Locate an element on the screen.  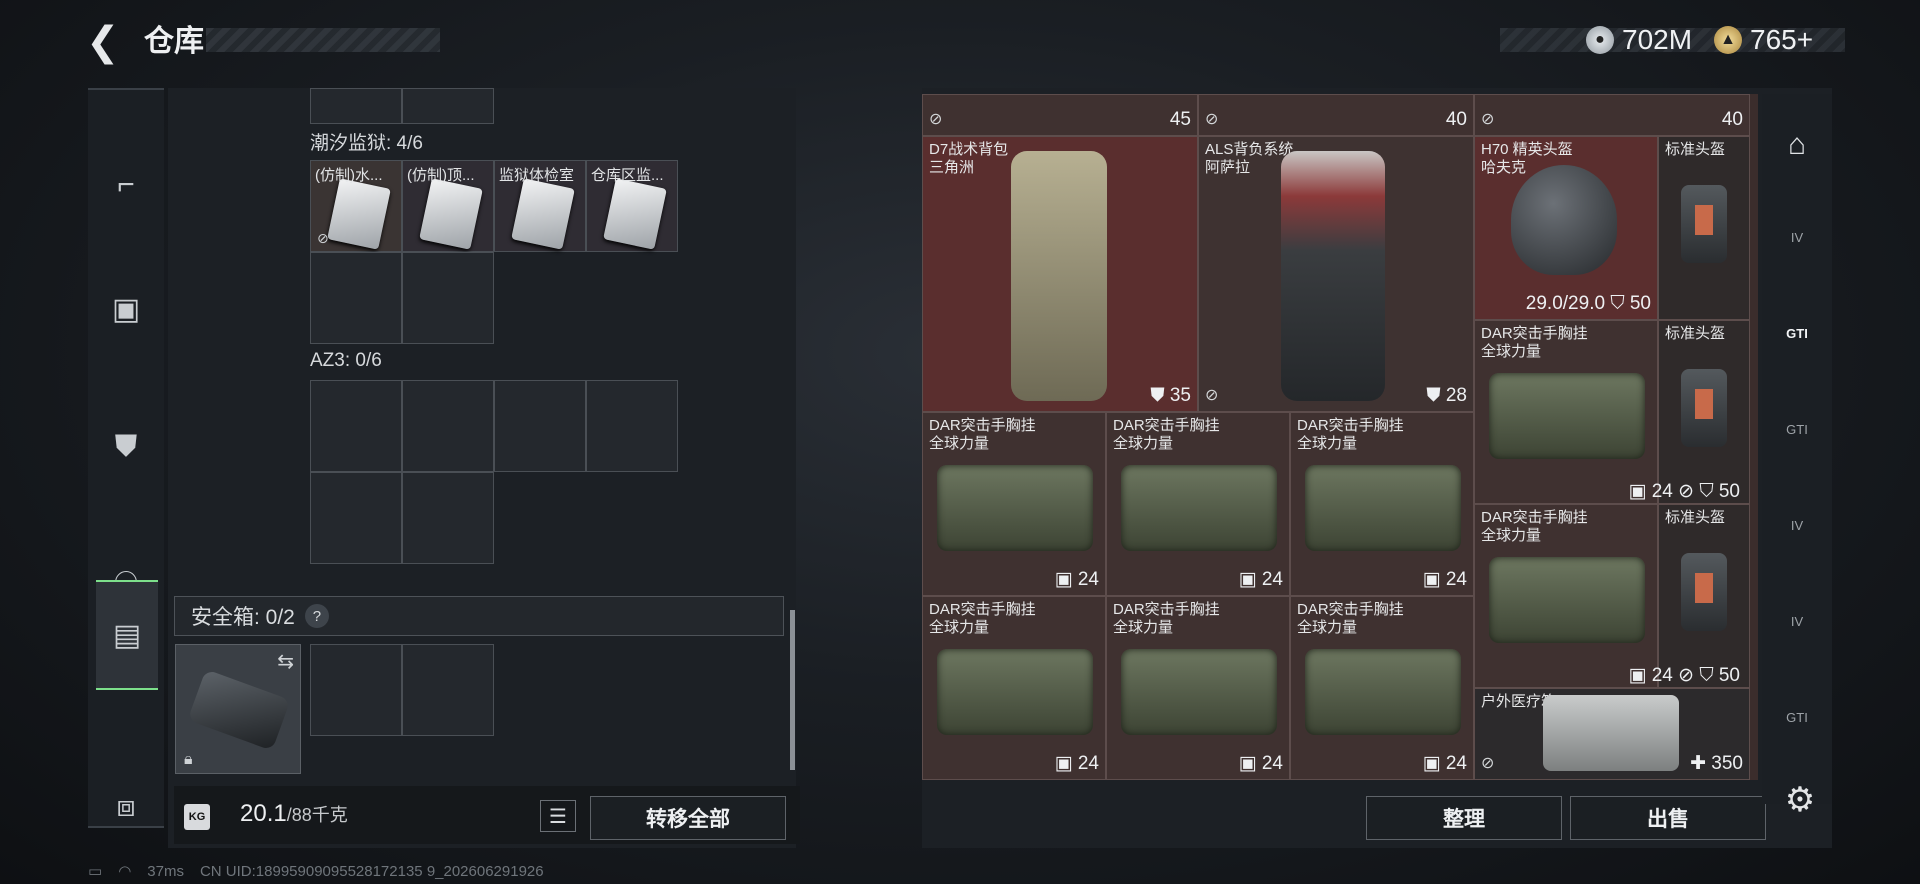
silver-coin-icon: ● is located at coordinates (1600, 40).